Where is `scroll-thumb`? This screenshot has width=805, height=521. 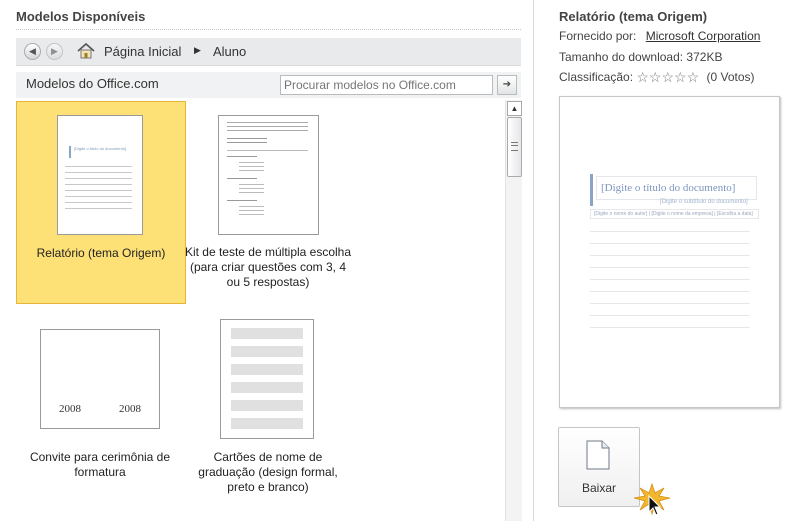 scroll-thumb is located at coordinates (514, 147).